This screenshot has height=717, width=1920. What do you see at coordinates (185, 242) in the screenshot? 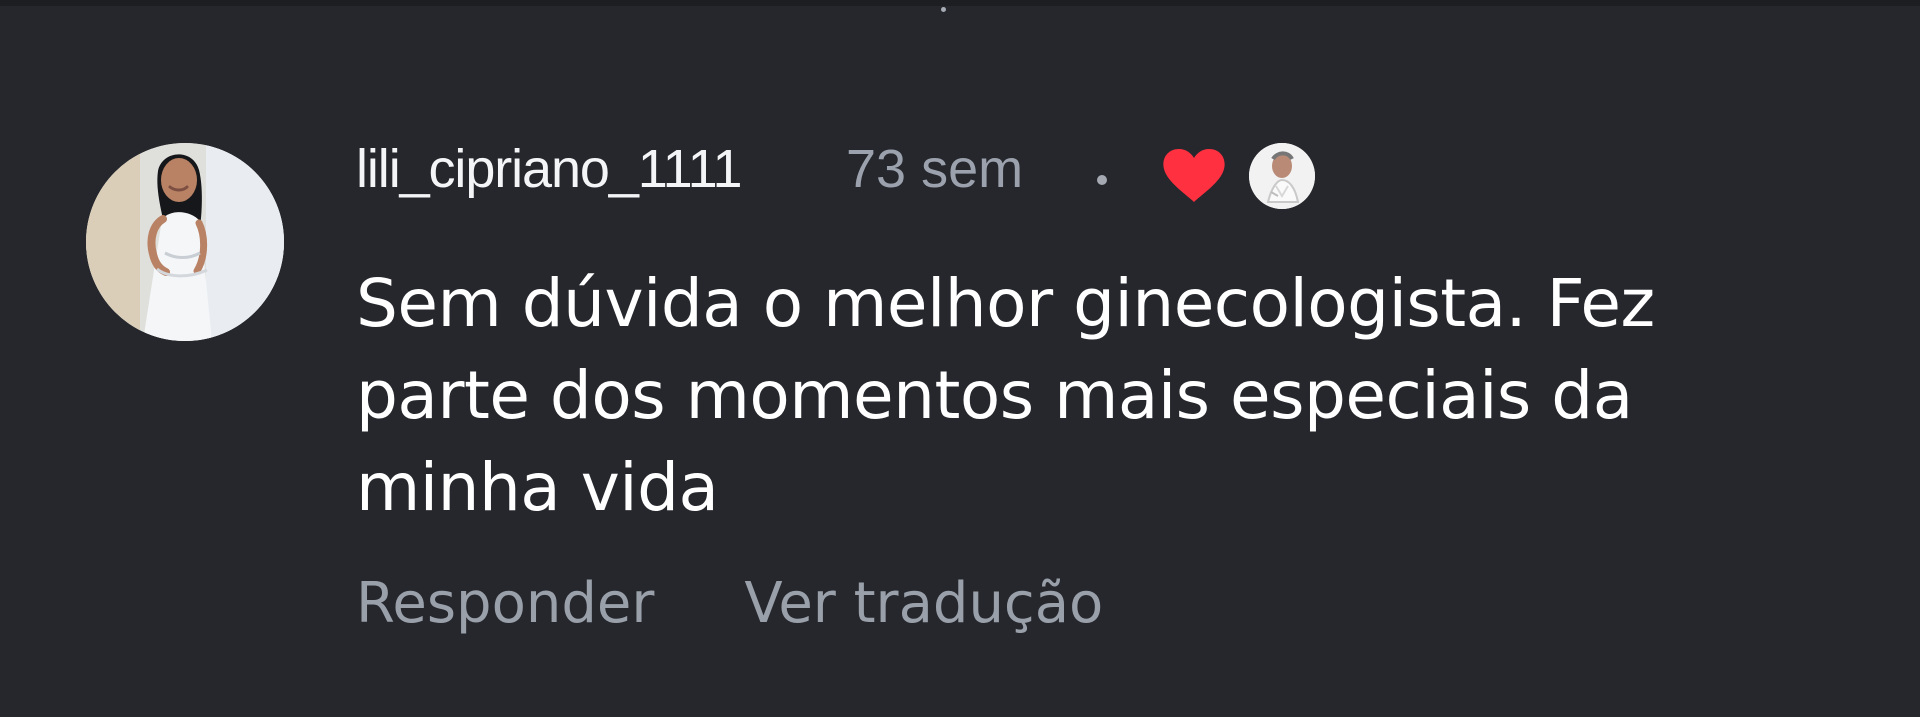
I see `comment-author-avatar` at bounding box center [185, 242].